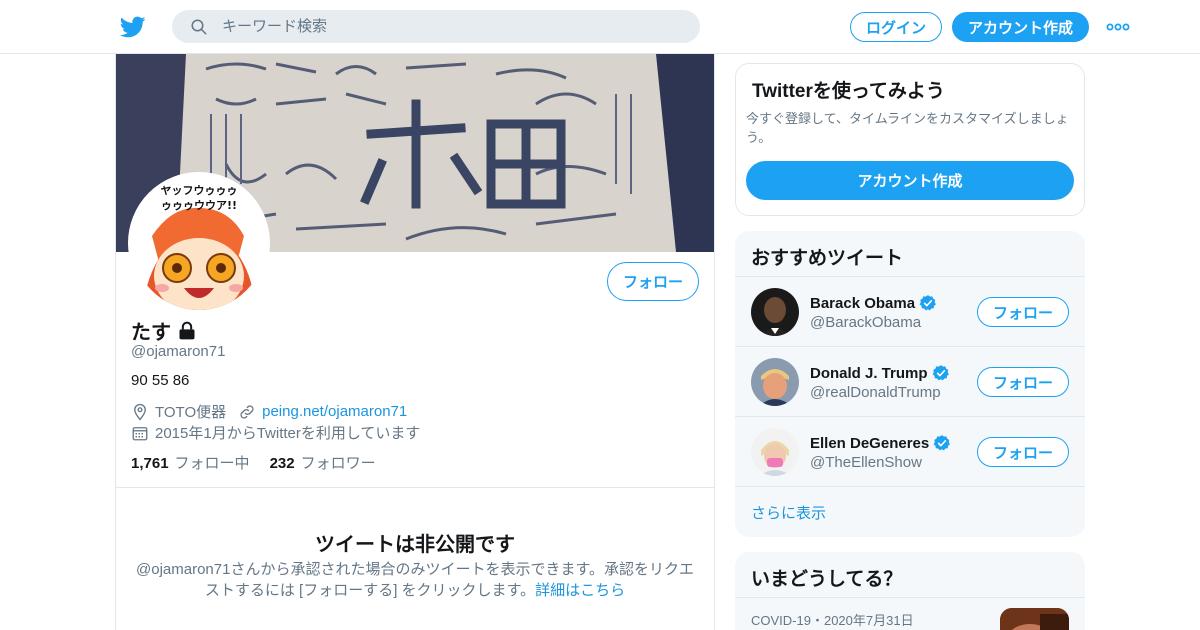  Describe the element at coordinates (140, 412) in the screenshot. I see `location-pin-icon` at that location.